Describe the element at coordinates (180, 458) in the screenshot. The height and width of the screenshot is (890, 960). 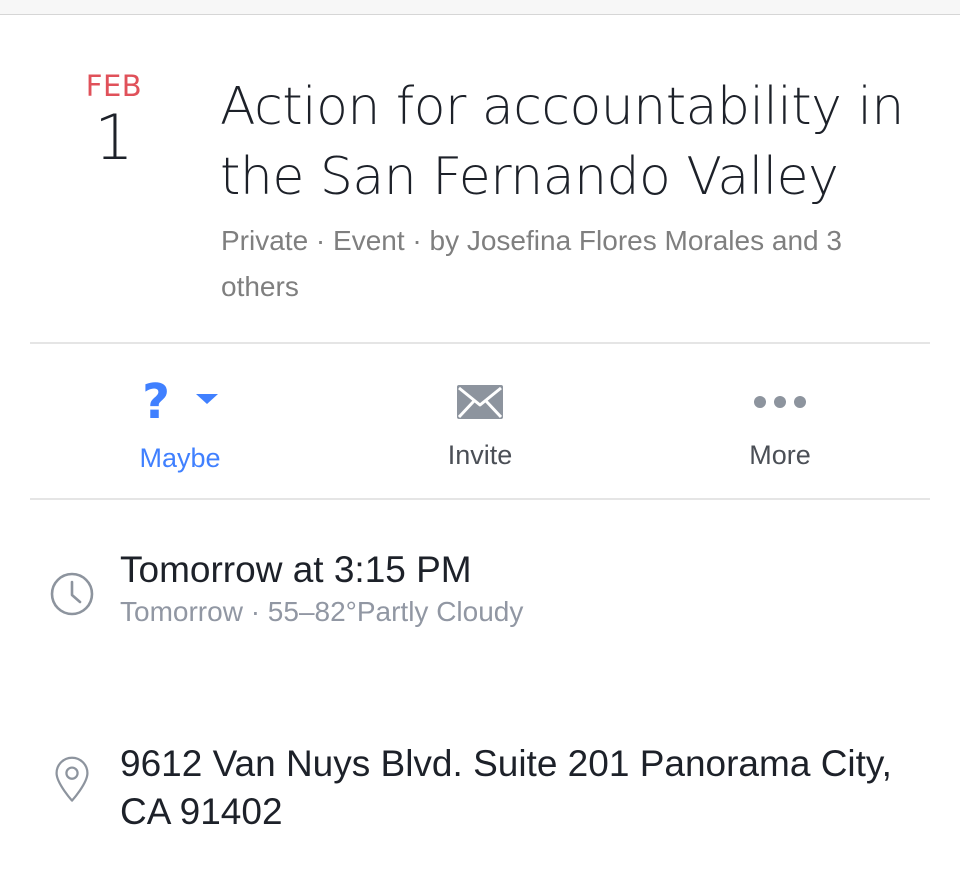
I see `maybe-label: Maybe` at that location.